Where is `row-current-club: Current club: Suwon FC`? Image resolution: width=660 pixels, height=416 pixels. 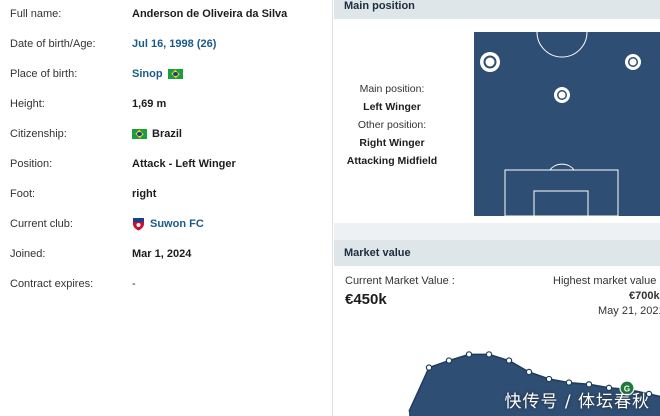
row-current-club: Current club: Suwon FC is located at coordinates (169, 224).